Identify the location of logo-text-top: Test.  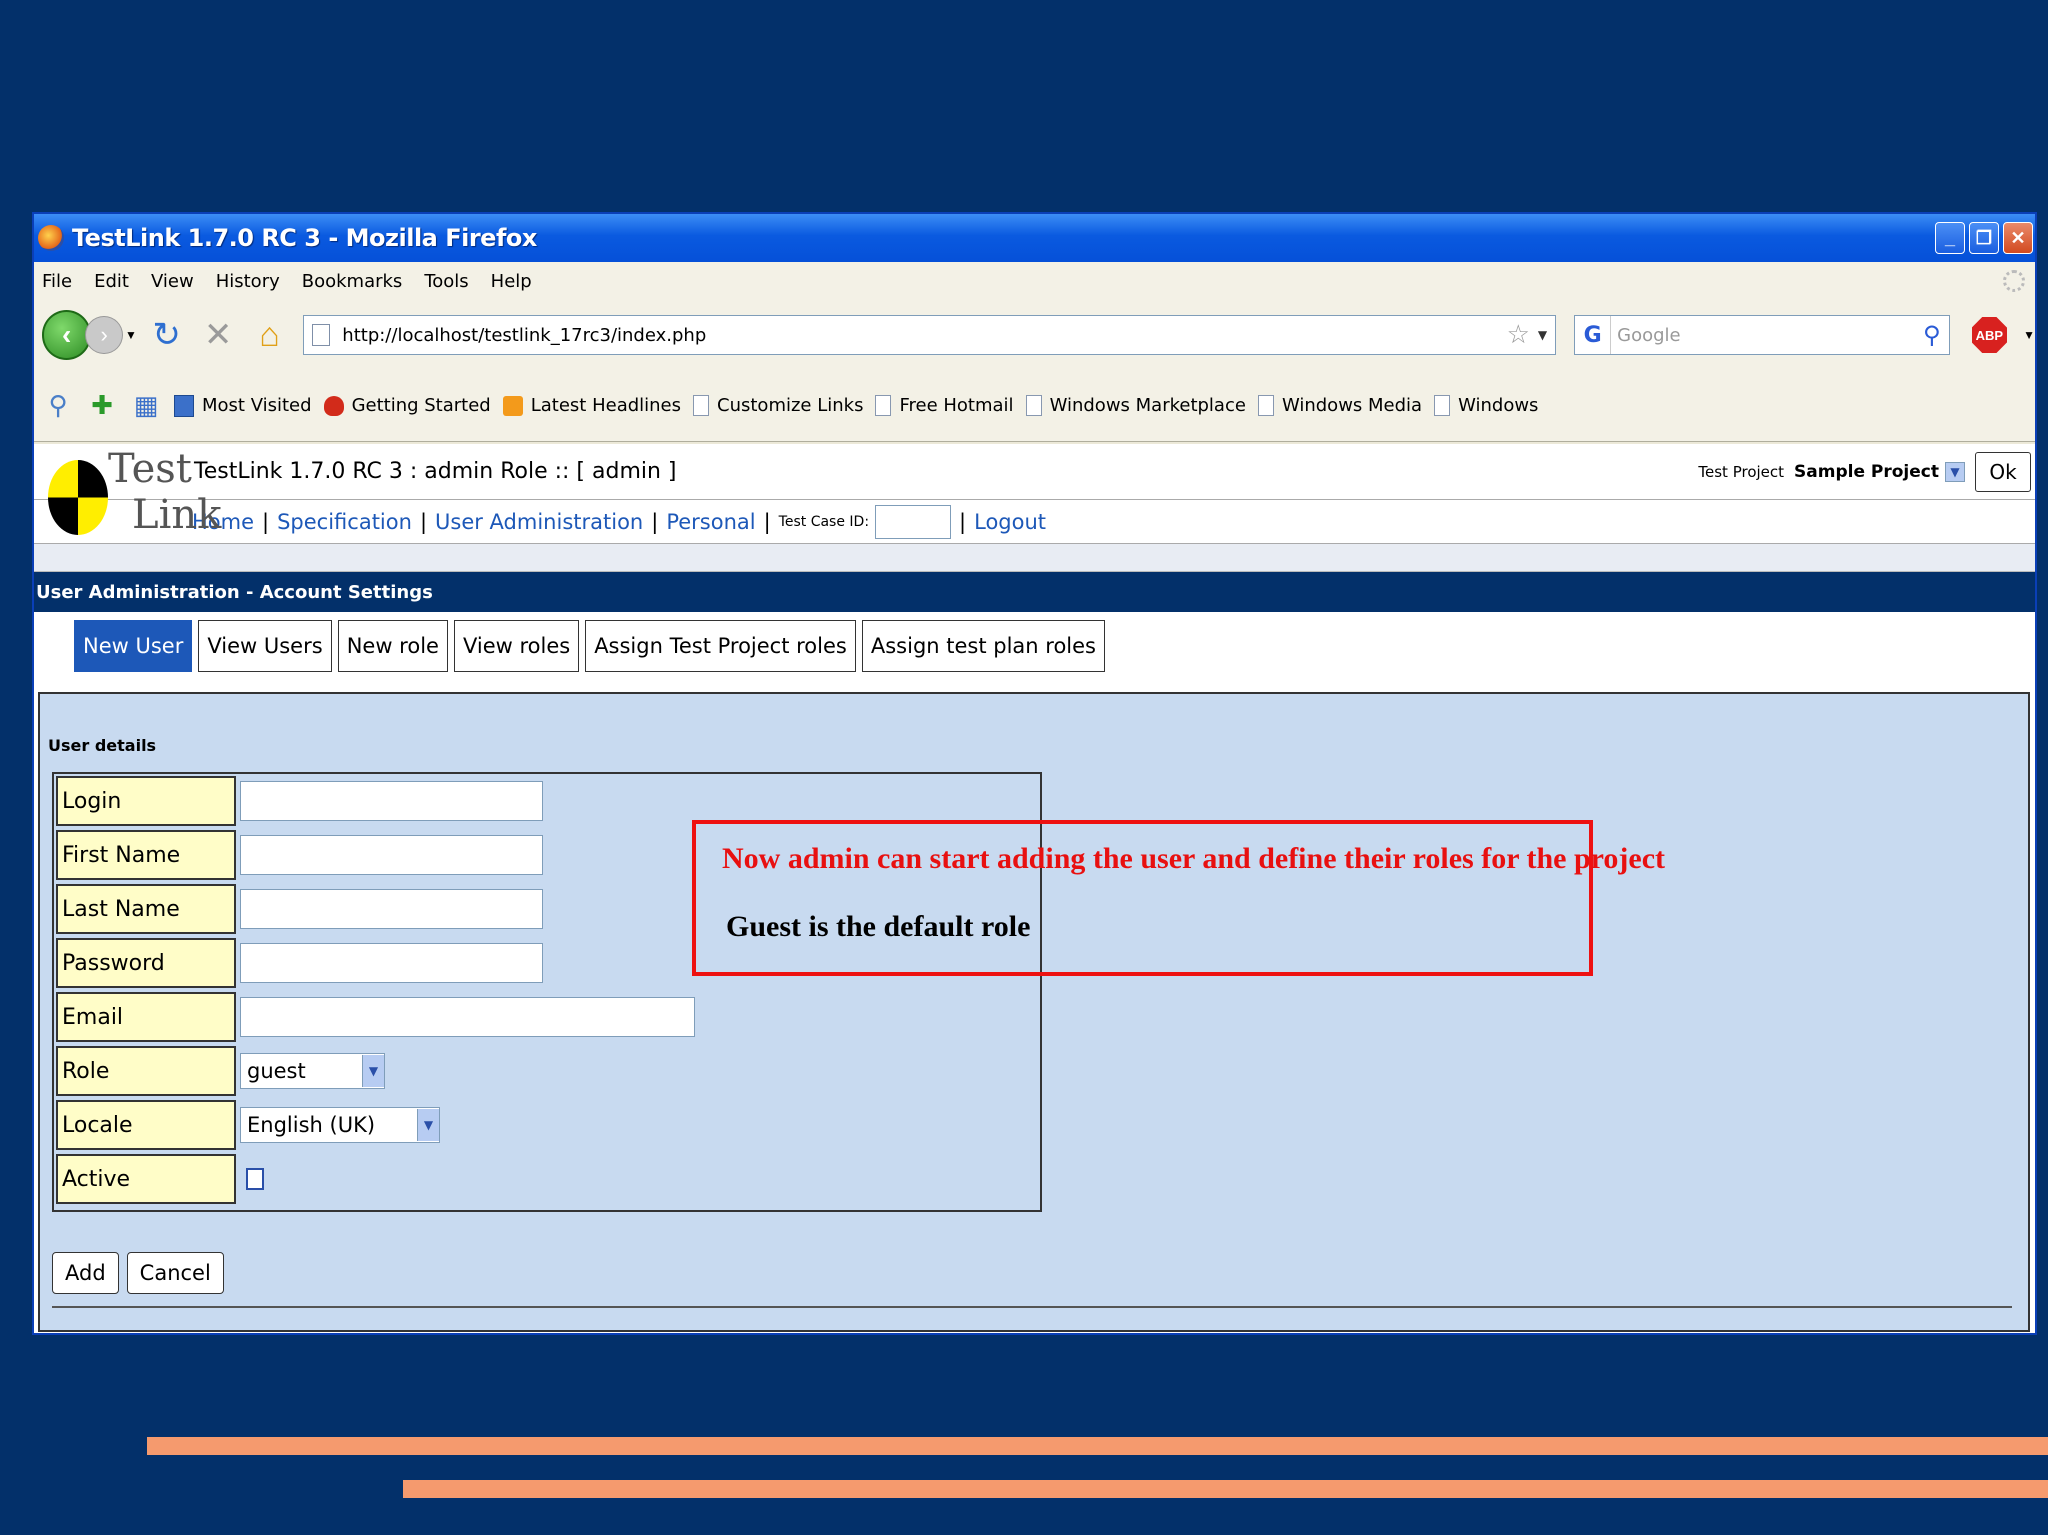
(150, 469).